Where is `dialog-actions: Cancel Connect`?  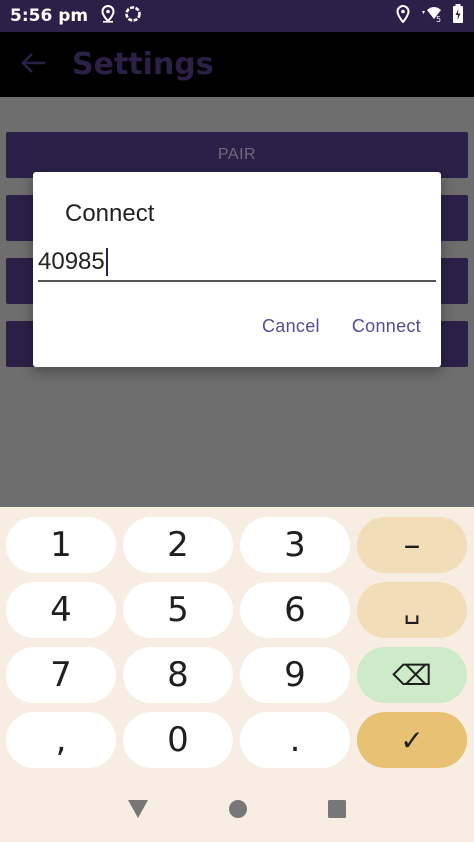
dialog-actions: Cancel Connect is located at coordinates (341, 326).